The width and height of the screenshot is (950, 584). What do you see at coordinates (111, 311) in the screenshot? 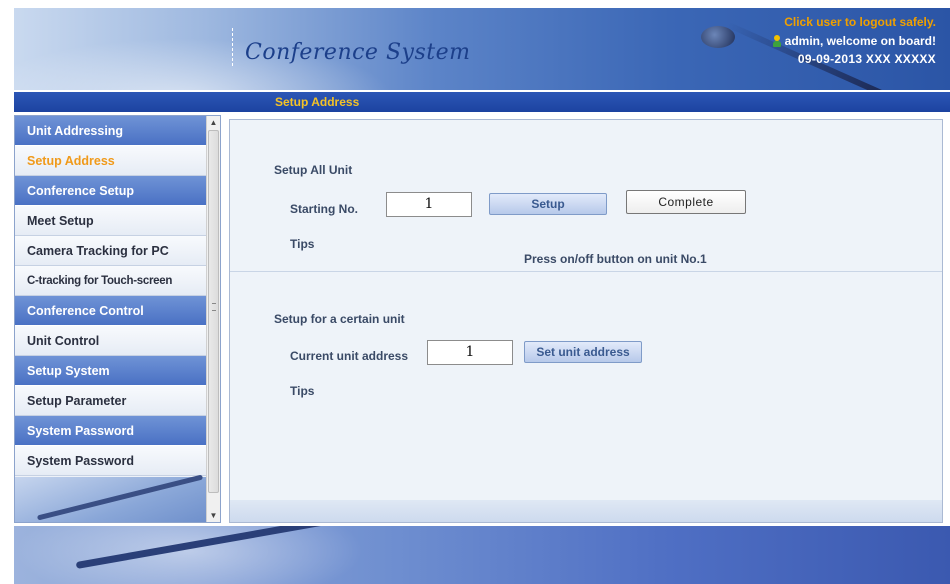
I see `sidebar-group-conference-control: Conference Control` at bounding box center [111, 311].